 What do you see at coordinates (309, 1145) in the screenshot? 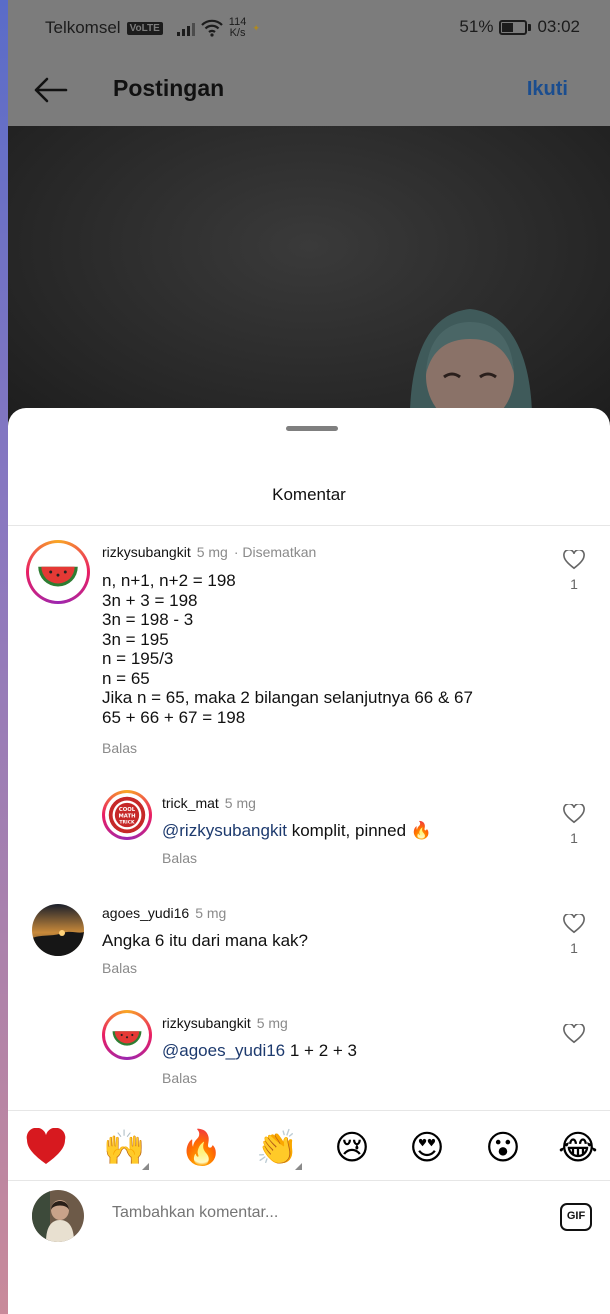
I see `emoji-reaction-bar: 🙌 🔥 👏 😢 😍 😮 😂` at bounding box center [309, 1145].